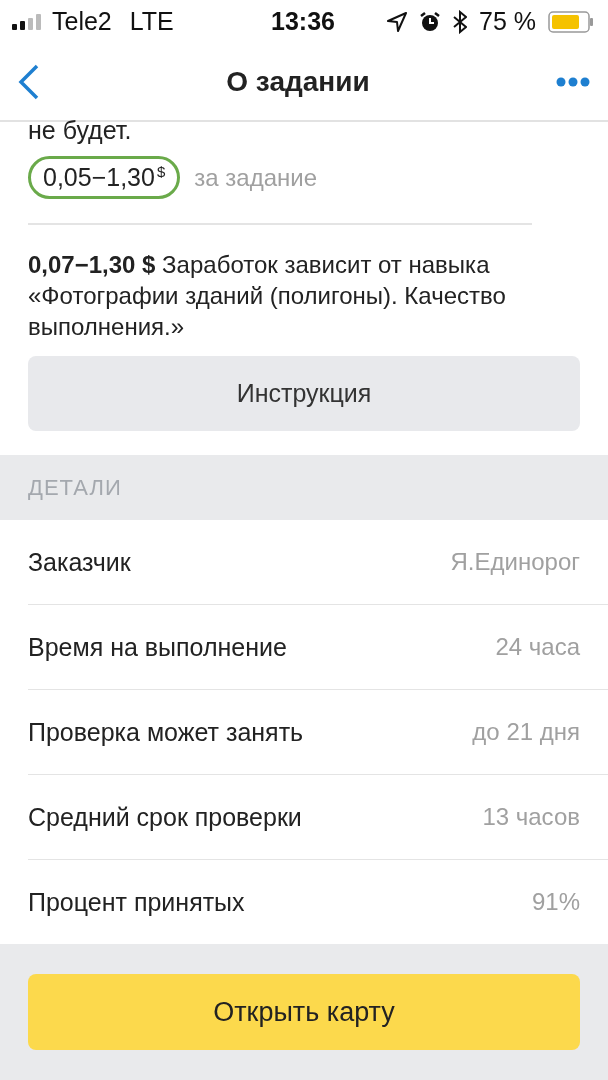  What do you see at coordinates (82, 22) in the screenshot?
I see `carrier-name: Tele2` at bounding box center [82, 22].